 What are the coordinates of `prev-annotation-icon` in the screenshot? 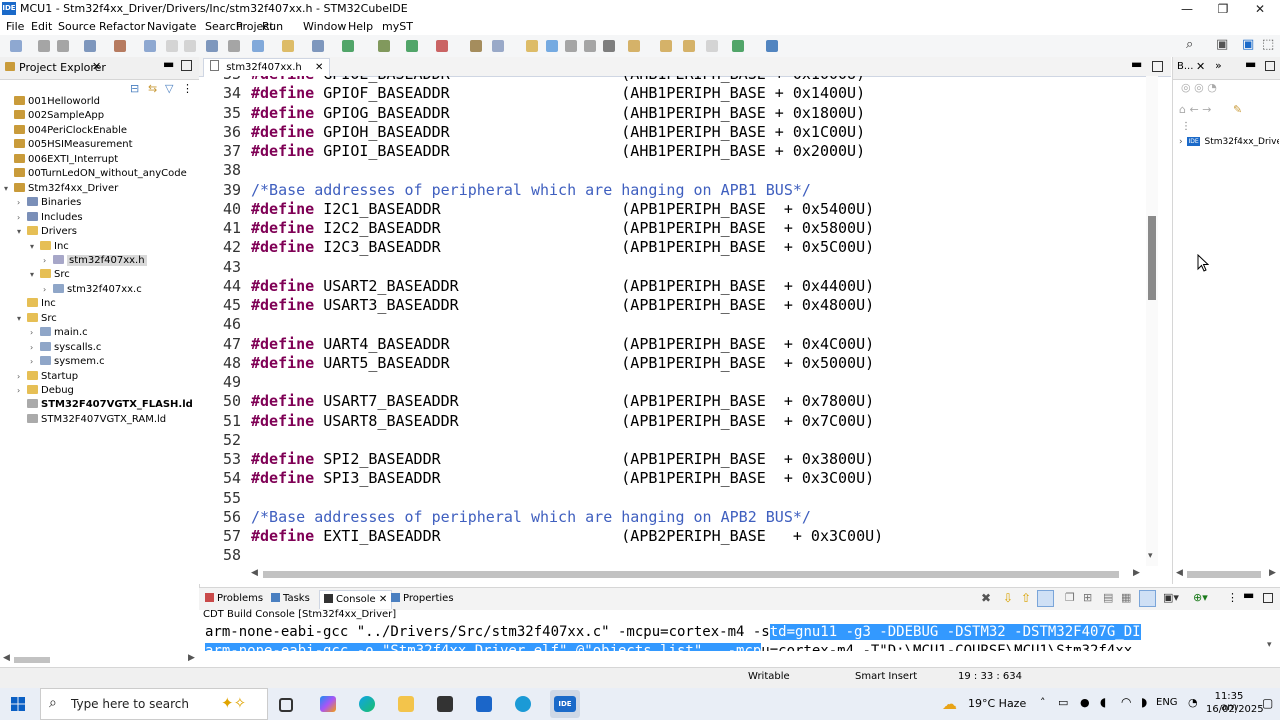 It's located at (666, 46).